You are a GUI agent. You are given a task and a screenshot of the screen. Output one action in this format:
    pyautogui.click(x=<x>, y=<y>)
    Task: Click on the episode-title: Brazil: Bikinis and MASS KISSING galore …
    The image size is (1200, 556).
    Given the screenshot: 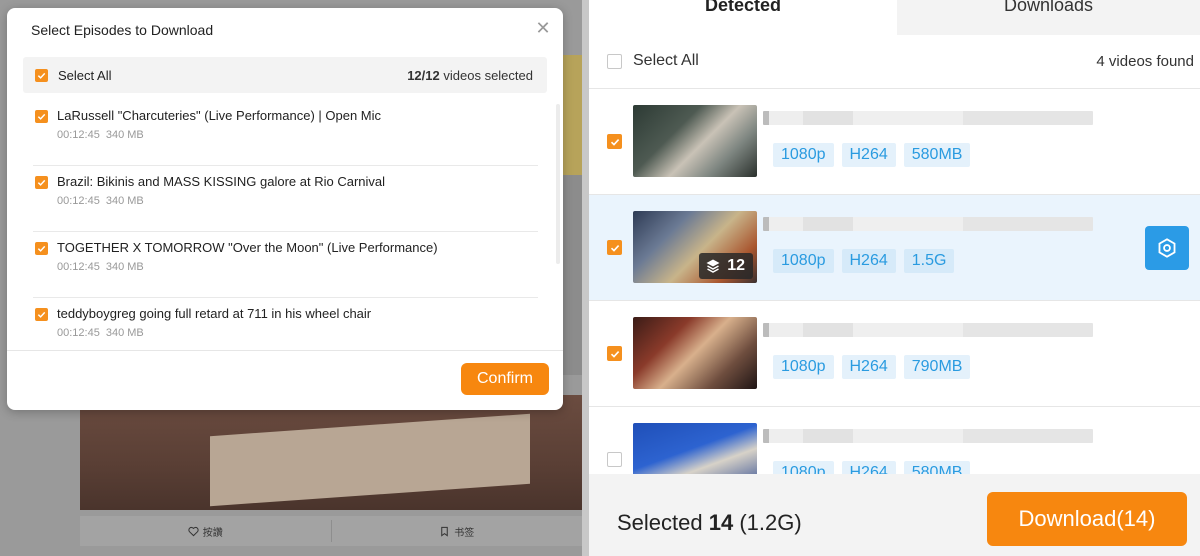 What is the action you would take?
    pyautogui.click(x=221, y=181)
    